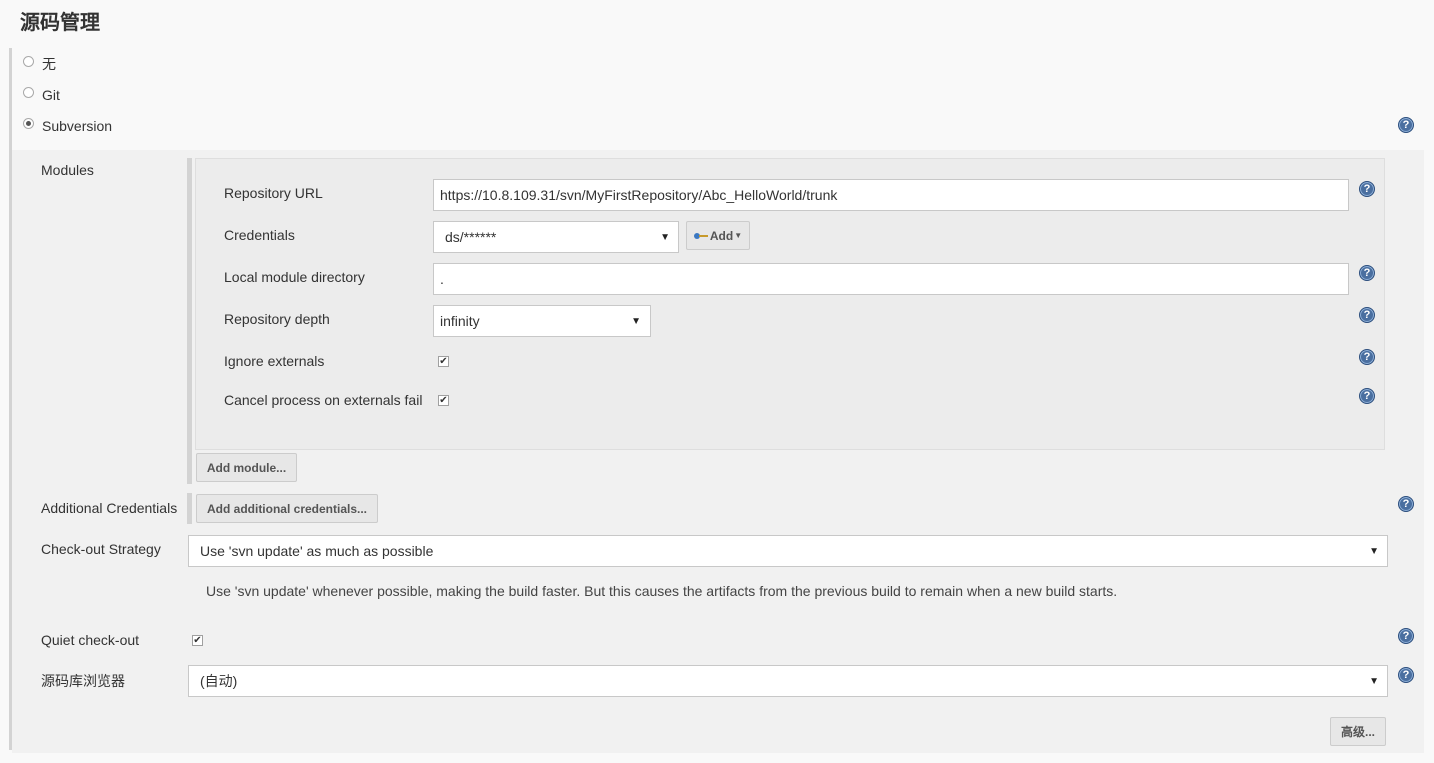 This screenshot has width=1434, height=763. What do you see at coordinates (443, 400) in the screenshot?
I see `cancel-on-externals-fail-checkbox: ✔` at bounding box center [443, 400].